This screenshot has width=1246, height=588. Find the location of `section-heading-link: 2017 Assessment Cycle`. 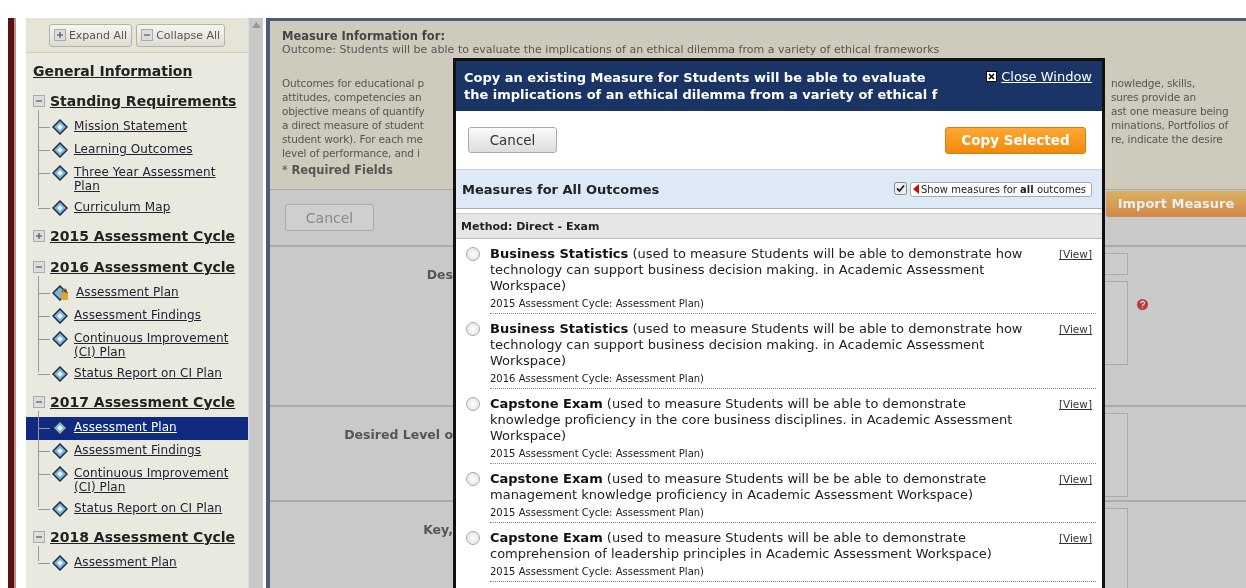

section-heading-link: 2017 Assessment Cycle is located at coordinates (143, 401).